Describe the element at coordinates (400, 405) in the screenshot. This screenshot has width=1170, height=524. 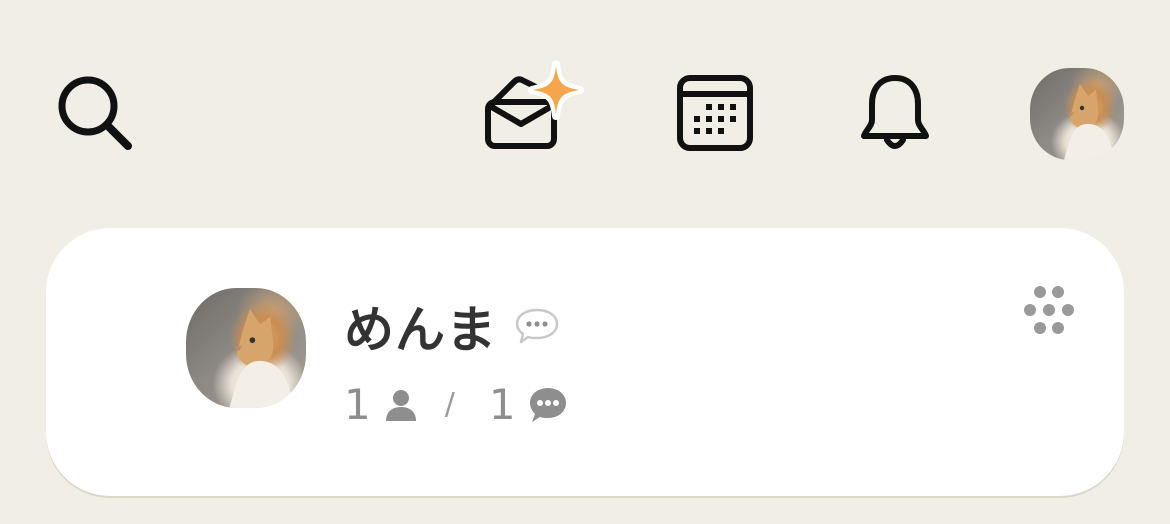
I see `person-icon` at that location.